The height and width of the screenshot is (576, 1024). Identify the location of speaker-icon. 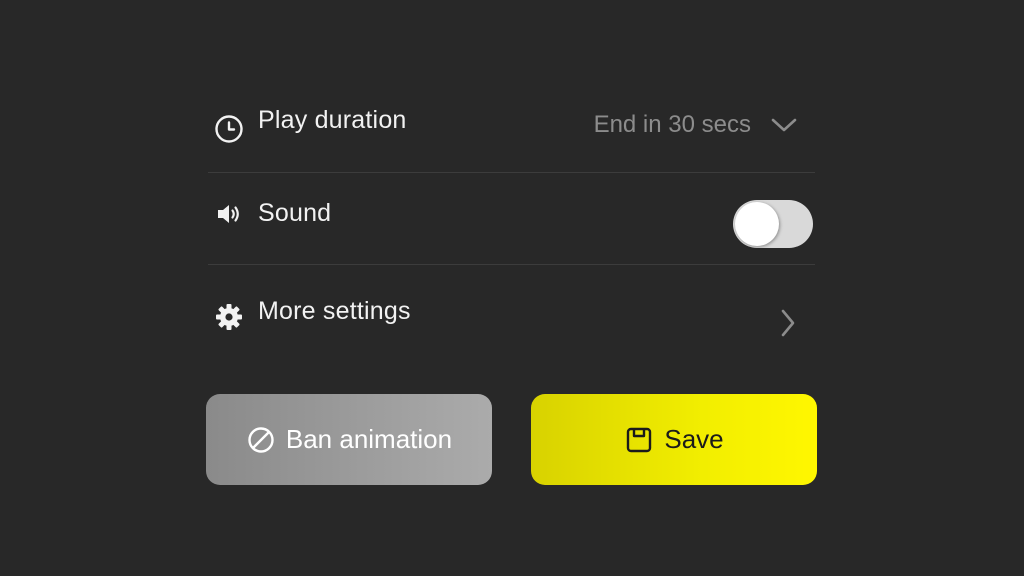
(229, 214).